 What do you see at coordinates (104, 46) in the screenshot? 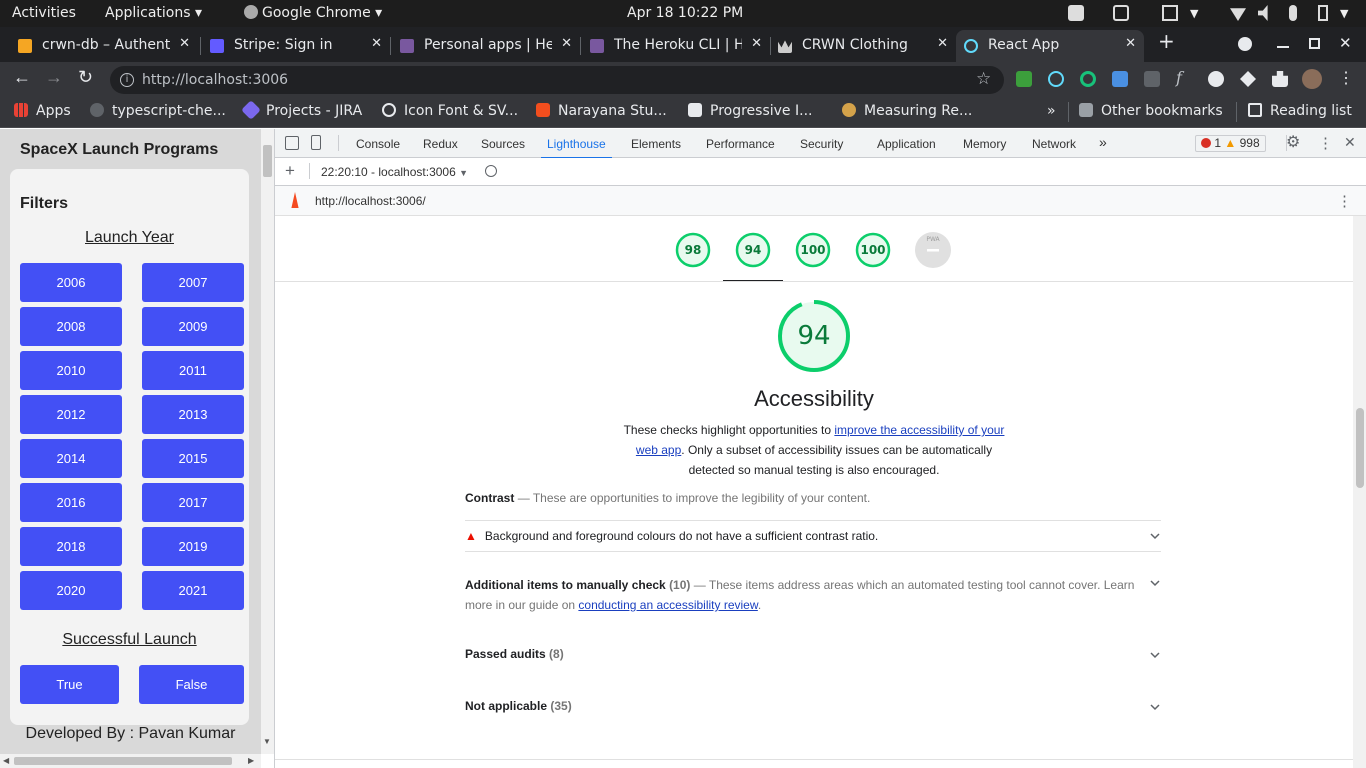
I see `tab-crwn-db: crwn-db – Authent ✕` at bounding box center [104, 46].